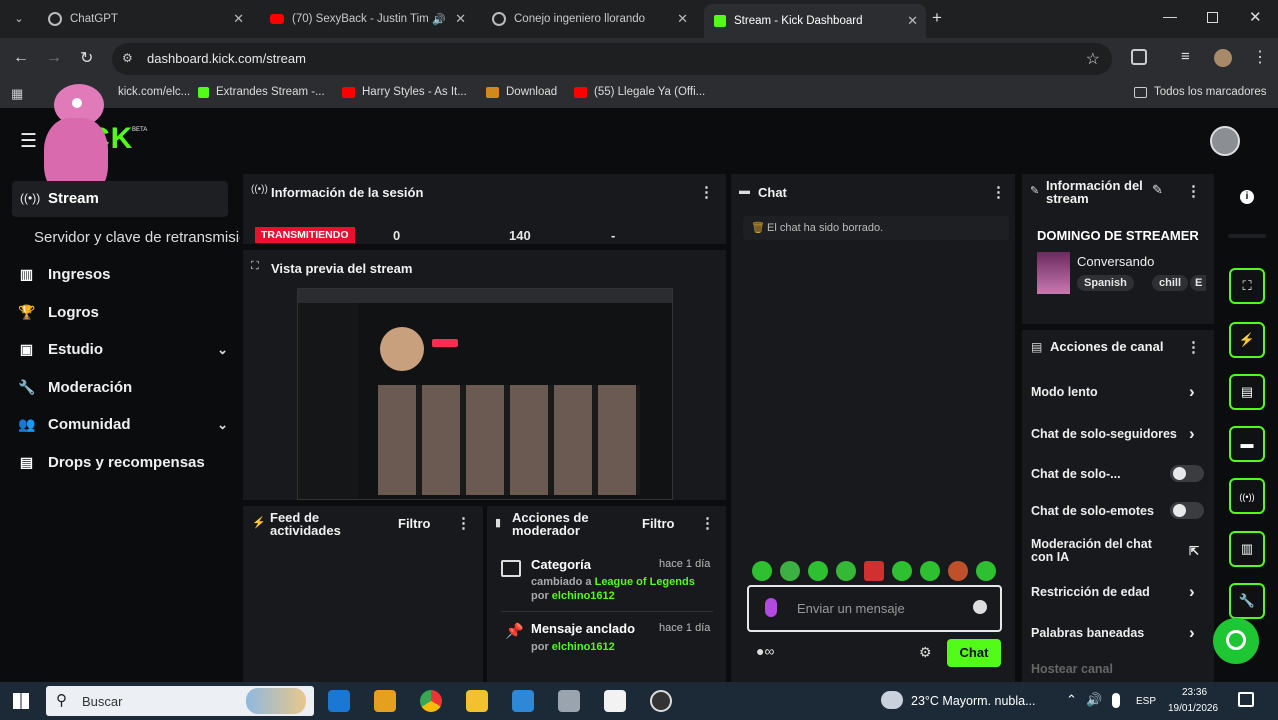  I want to click on language-indicator: ESP, so click(1146, 701).